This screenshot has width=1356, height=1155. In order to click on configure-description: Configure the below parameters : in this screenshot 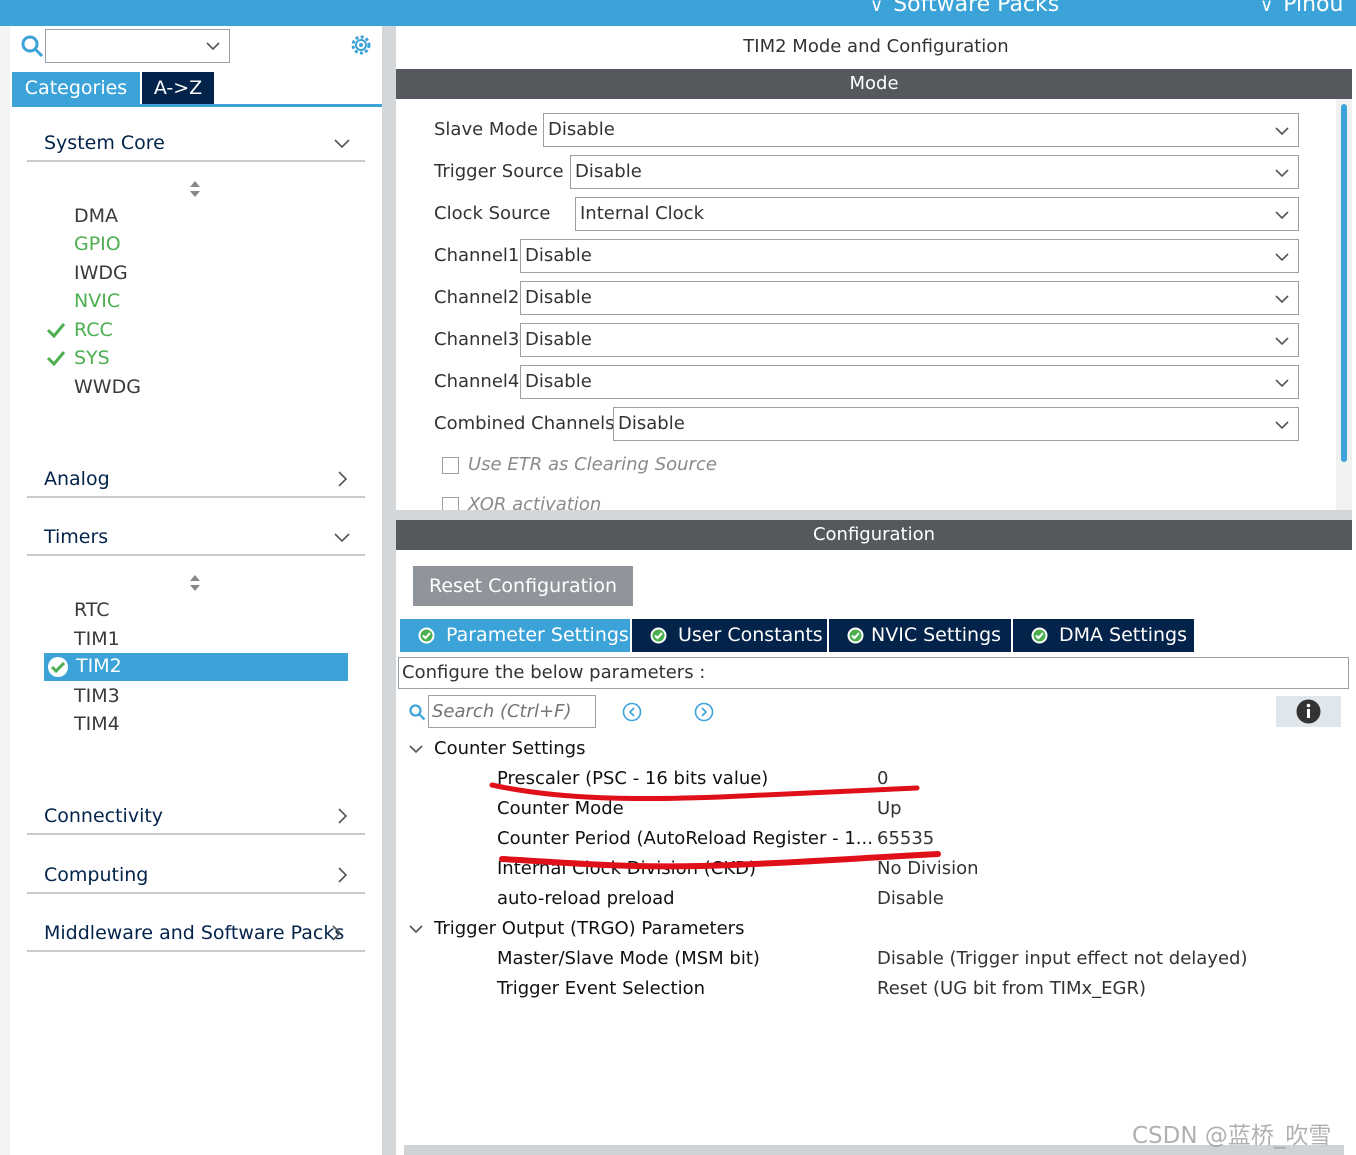, I will do `click(873, 673)`.